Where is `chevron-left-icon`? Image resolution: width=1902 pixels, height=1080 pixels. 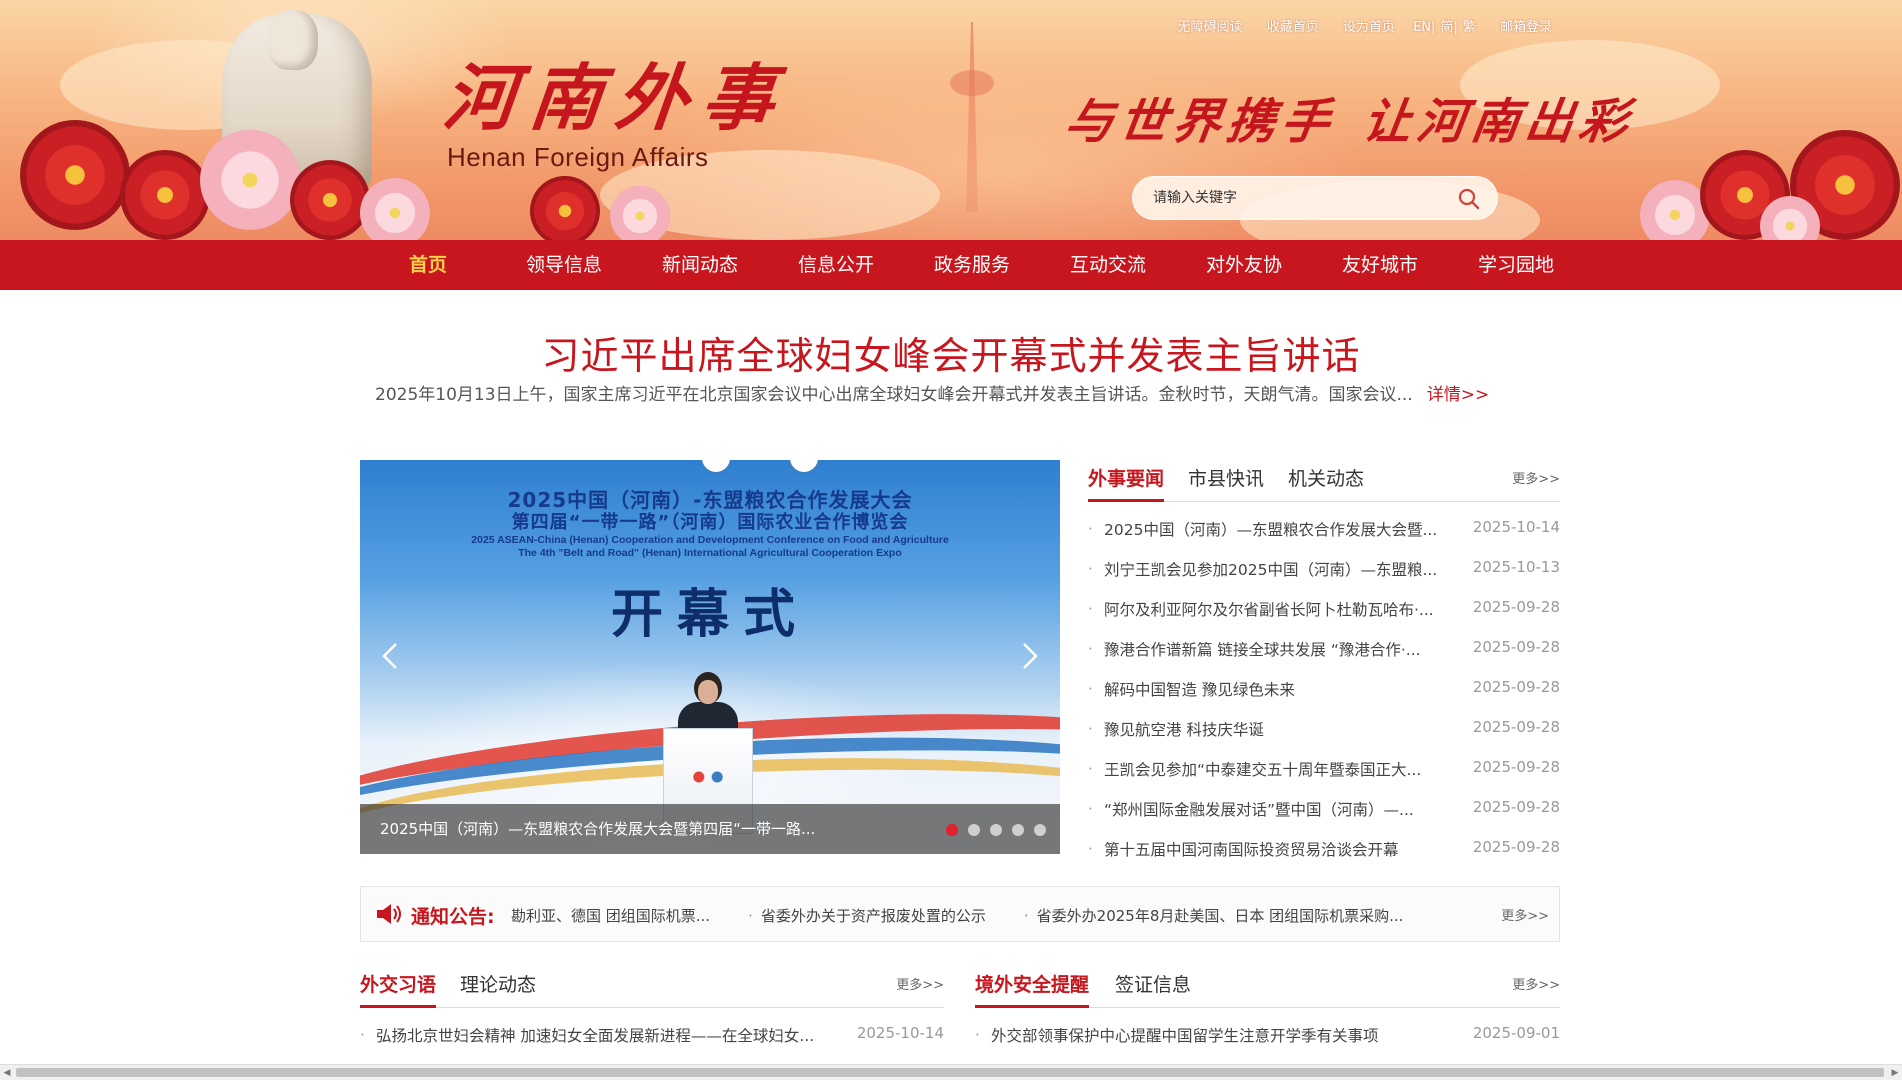 chevron-left-icon is located at coordinates (391, 656).